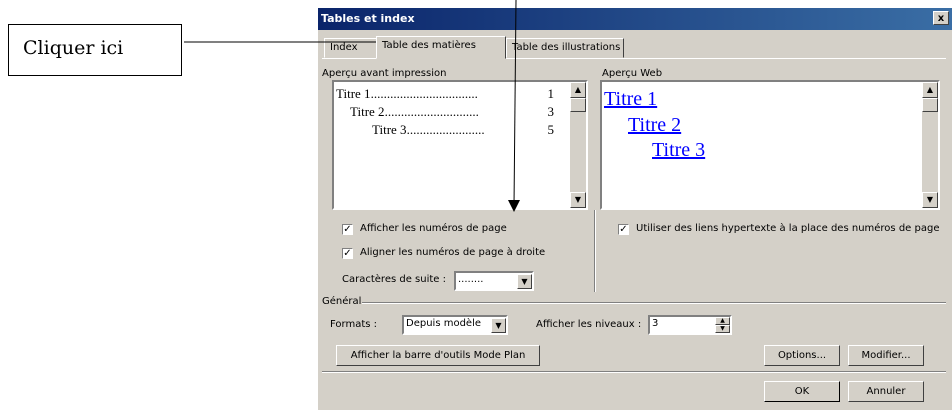 Image resolution: width=952 pixels, height=410 pixels. I want to click on tab-table-des-matieres-label: Table des matières, so click(429, 45).